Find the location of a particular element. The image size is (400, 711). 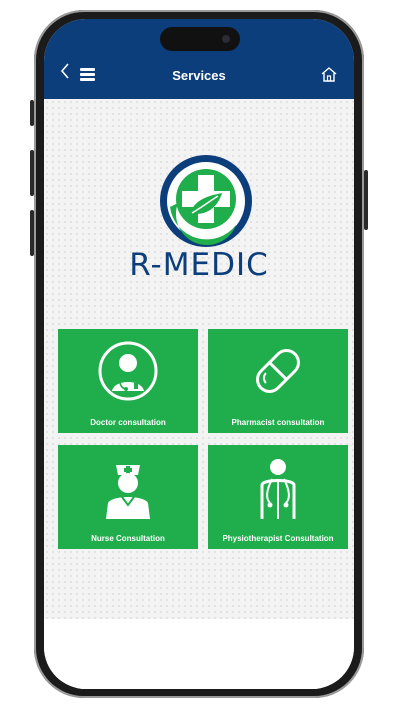

service-tile-pharmacist: Pharmacist consultation is located at coordinates (278, 381).